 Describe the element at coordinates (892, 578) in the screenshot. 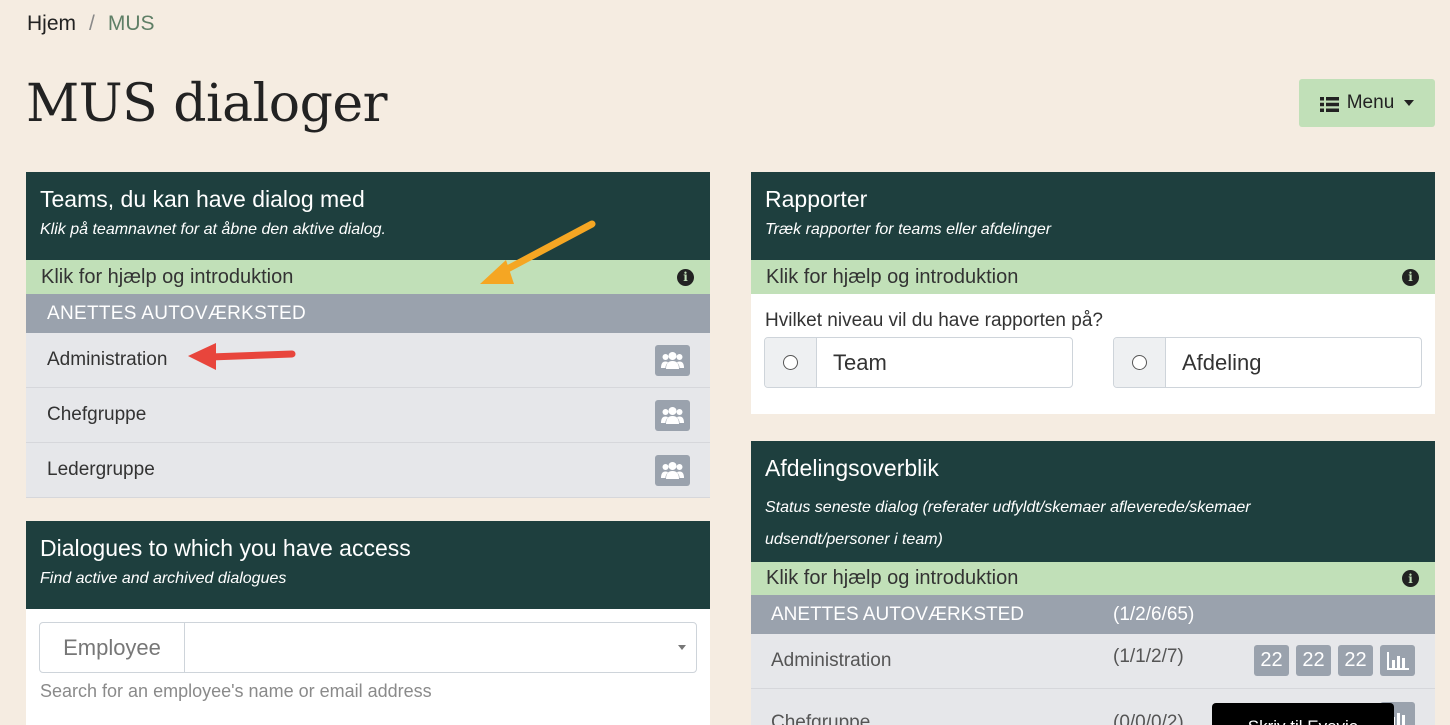

I see `overview-help-label: Klik for hjælp og introduktion` at that location.